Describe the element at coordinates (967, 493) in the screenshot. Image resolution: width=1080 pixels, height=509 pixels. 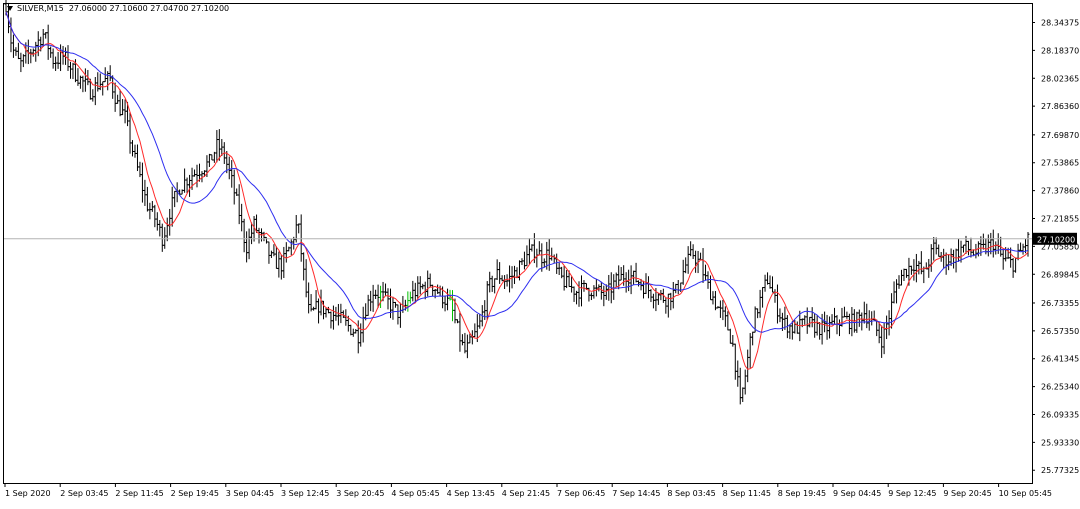
I see `x-tick-label: 9 Sep 20:45` at that location.